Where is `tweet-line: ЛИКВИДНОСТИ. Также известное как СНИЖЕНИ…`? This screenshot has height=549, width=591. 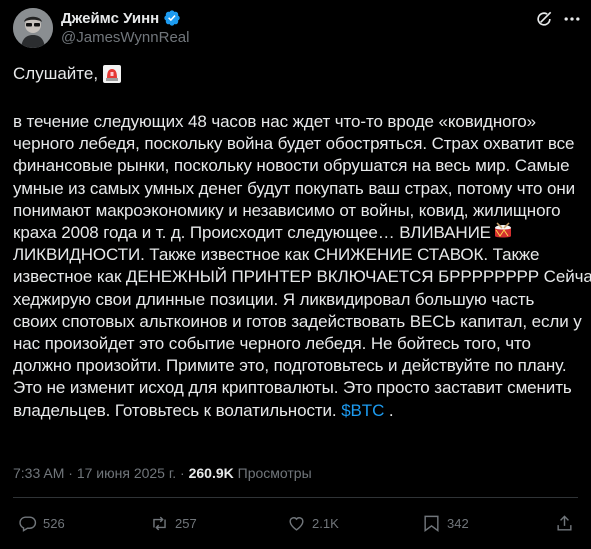
tweet-line: ЛИКВИДНОСТИ. Также известное как СНИЖЕНИ… is located at coordinates (276, 255).